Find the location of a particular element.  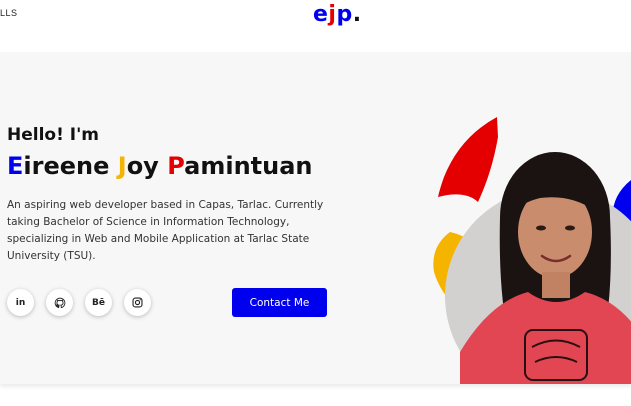

name-initial-j: J is located at coordinates (122, 166).